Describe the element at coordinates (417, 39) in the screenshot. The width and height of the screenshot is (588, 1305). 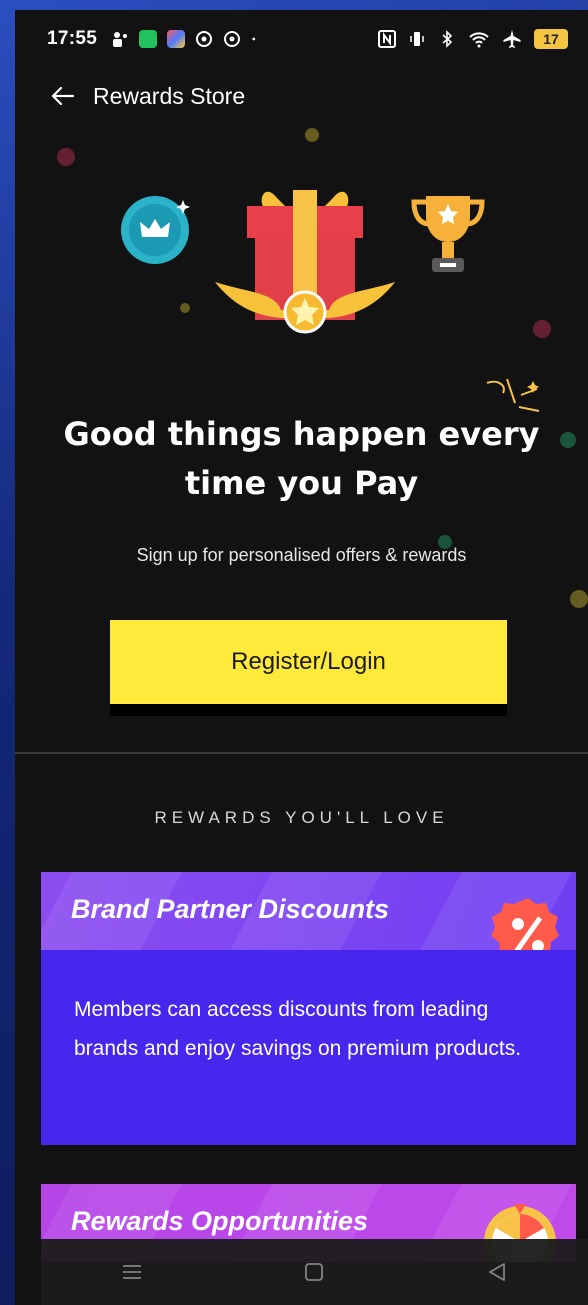
I see `vibrate-icon` at that location.